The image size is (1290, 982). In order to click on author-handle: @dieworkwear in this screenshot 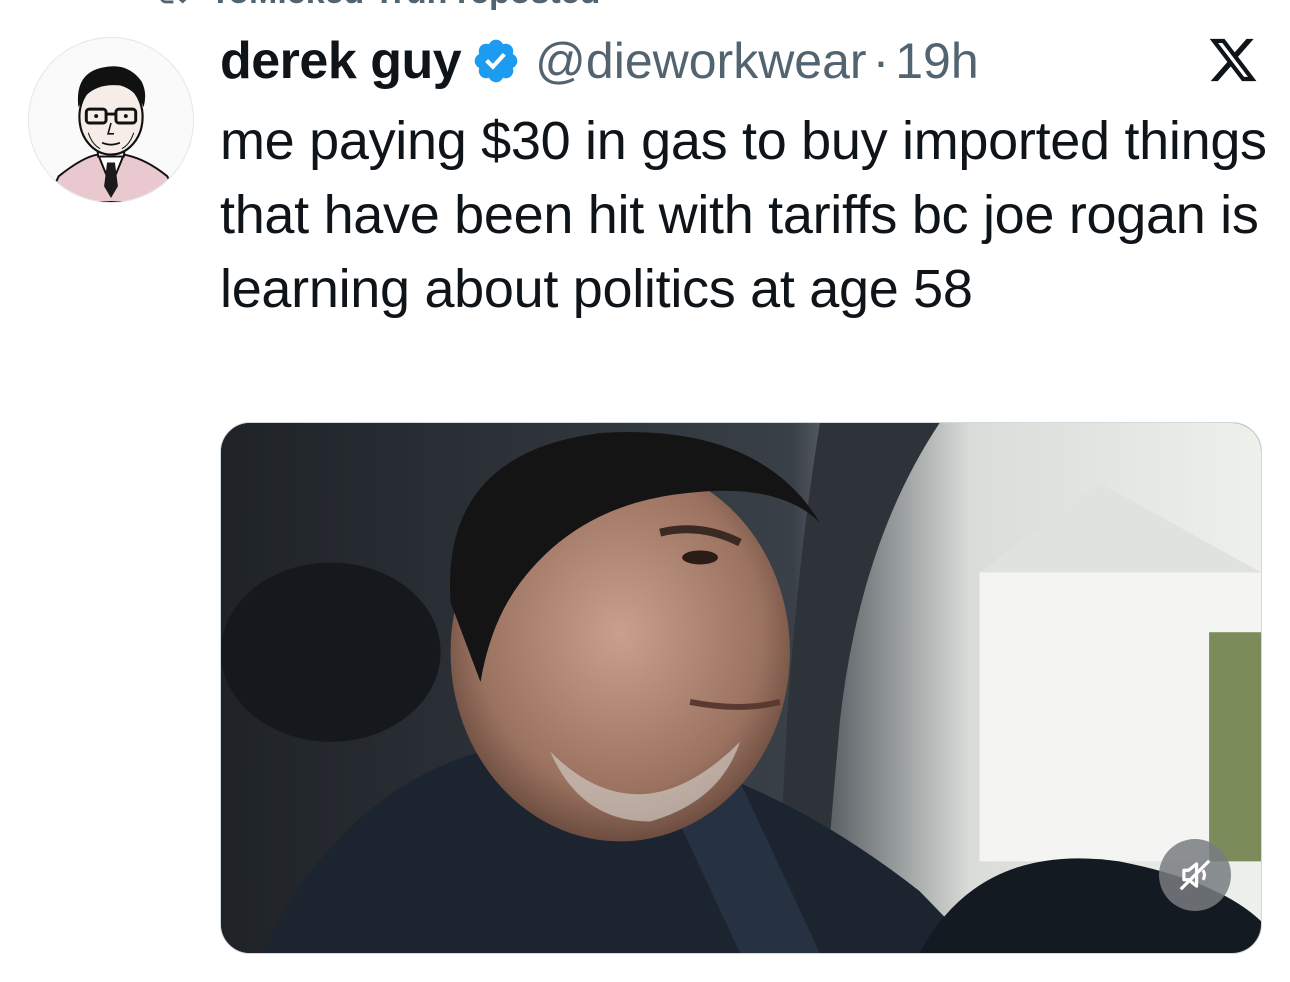, I will do `click(700, 61)`.